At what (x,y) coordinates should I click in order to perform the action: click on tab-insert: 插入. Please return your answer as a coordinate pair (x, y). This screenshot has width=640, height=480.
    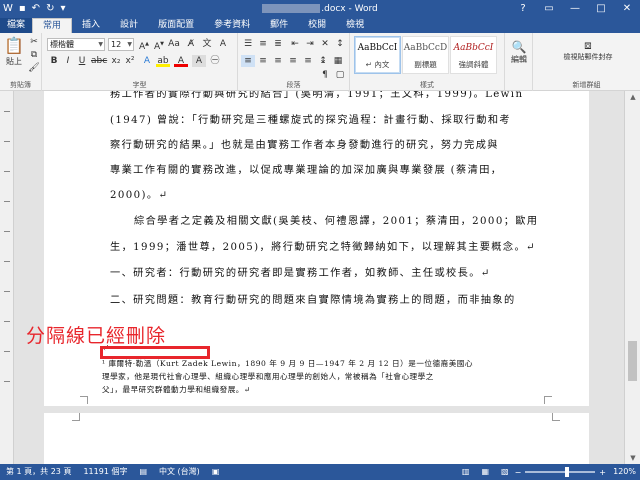
    Looking at the image, I should click on (91, 25).